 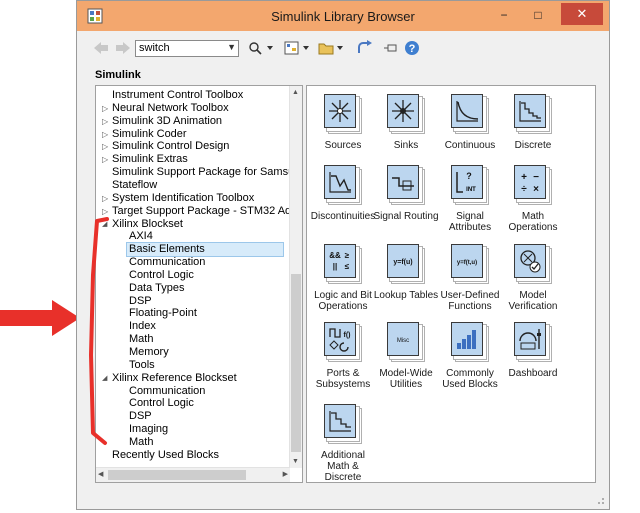 What do you see at coordinates (467, 339) in the screenshot?
I see `commonly-used-icon` at bounding box center [467, 339].